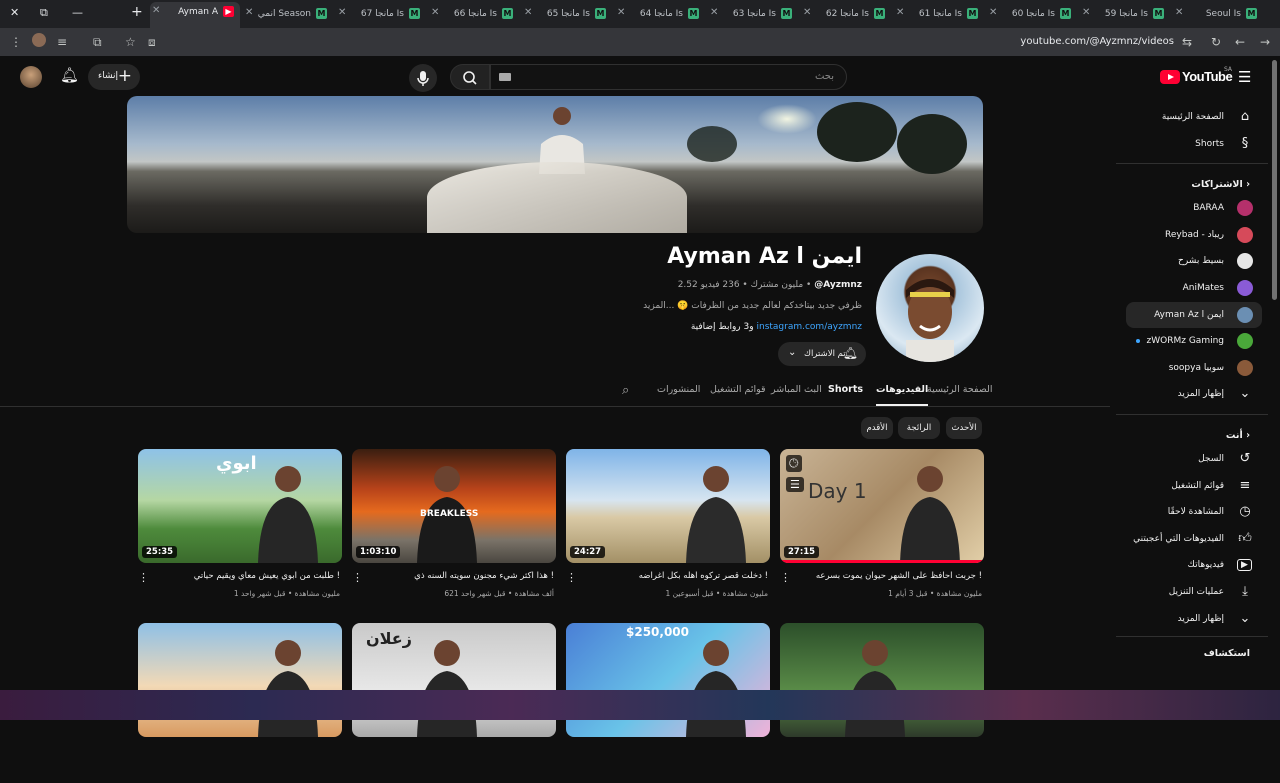 This screenshot has height=783, width=1280. What do you see at coordinates (1194, 288) in the screenshot?
I see `sidebar-item: AniMates` at bounding box center [1194, 288].